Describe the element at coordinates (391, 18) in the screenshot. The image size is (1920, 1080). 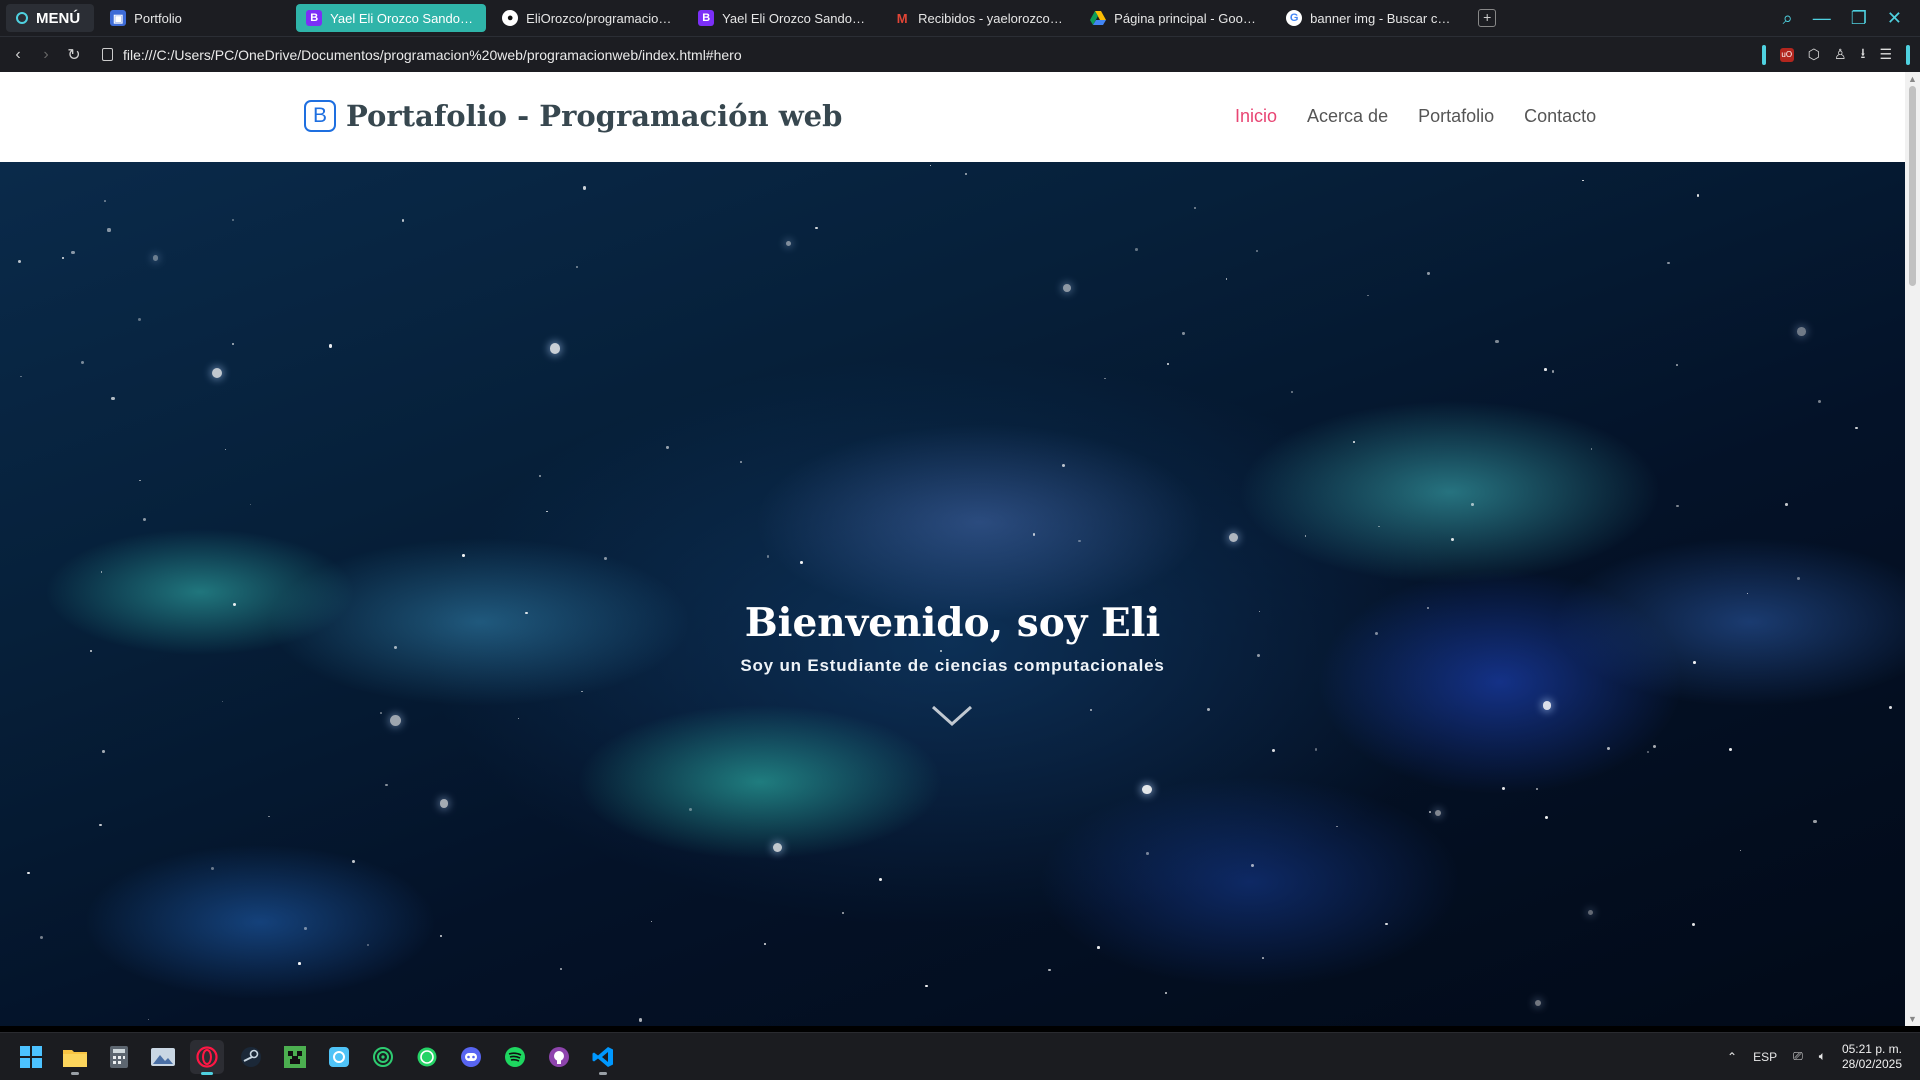
I see `tab-yael-eli-orozco-active: B Yael Eli Orozco Sandoval -` at that location.